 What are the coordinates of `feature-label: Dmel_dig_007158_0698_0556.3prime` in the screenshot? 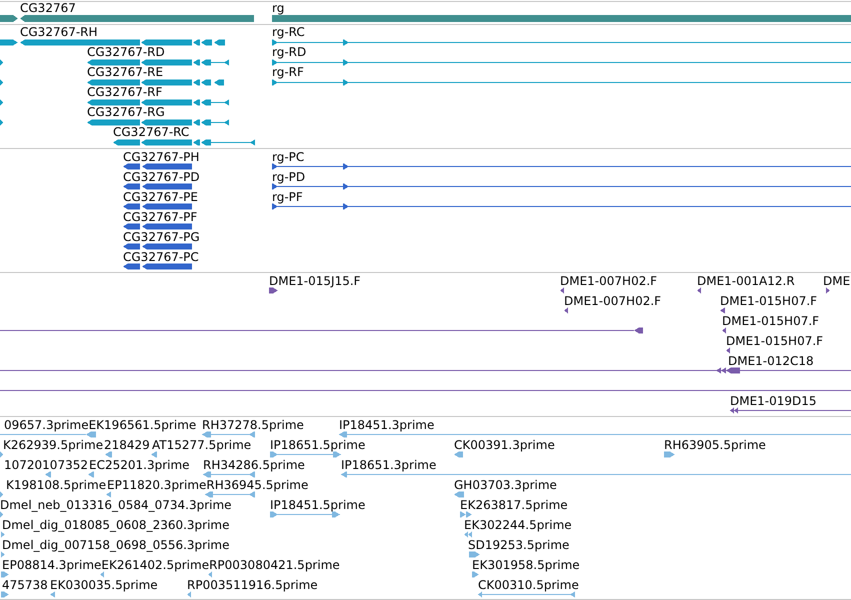 It's located at (116, 545).